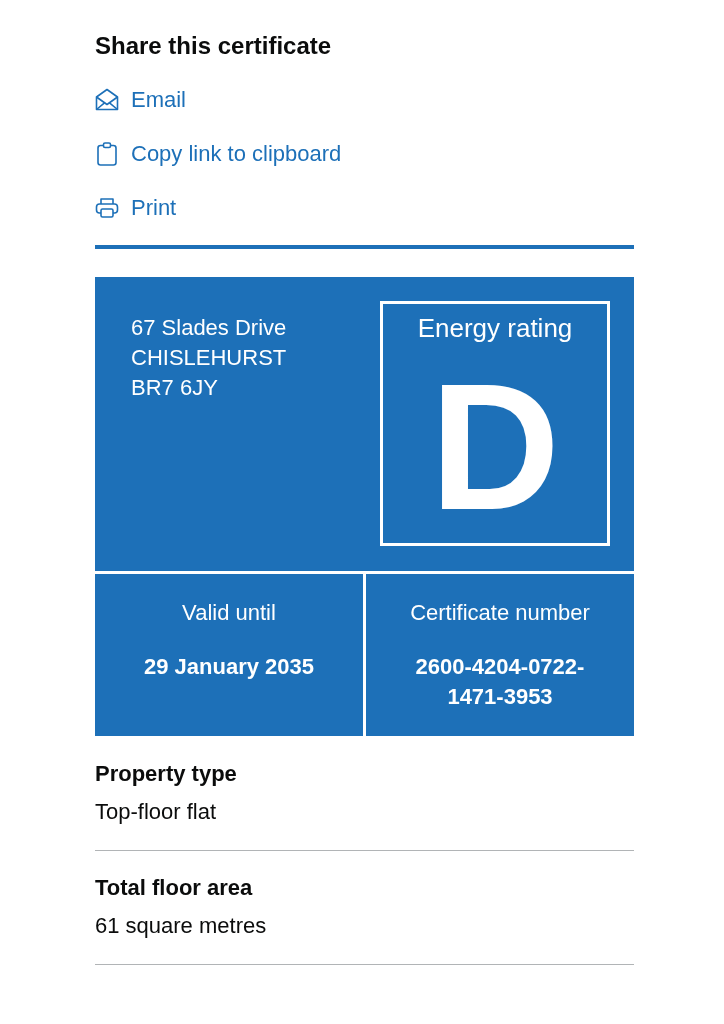 The height and width of the screenshot is (1024, 724). I want to click on summary-label: Property type, so click(166, 774).